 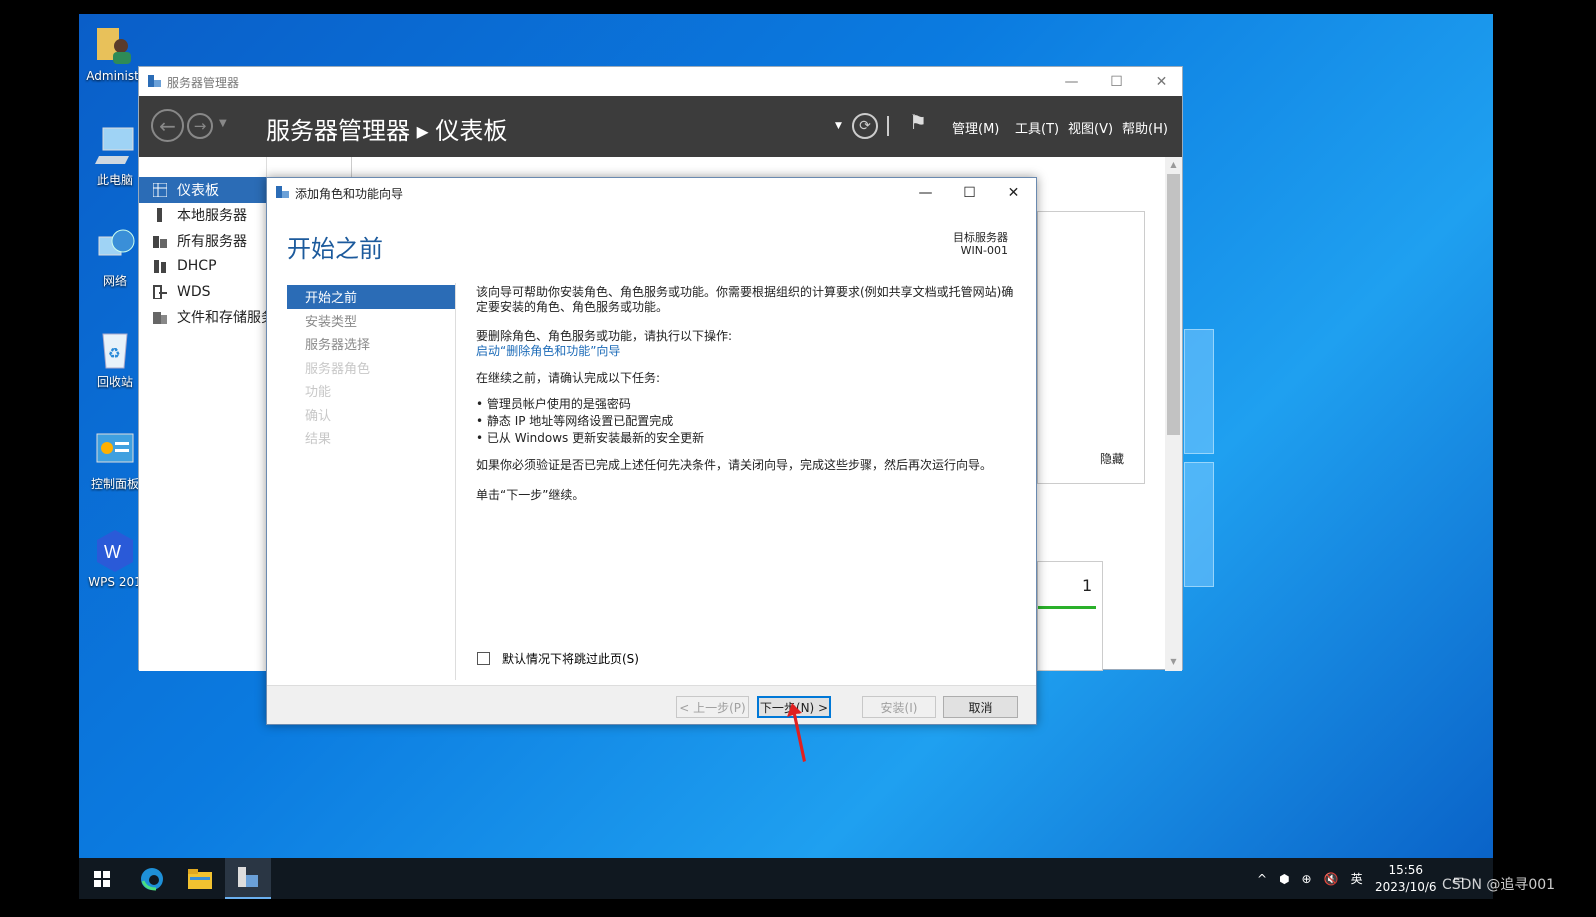 What do you see at coordinates (1406, 886) in the screenshot?
I see `clock-date: 2023/10/6` at bounding box center [1406, 886].